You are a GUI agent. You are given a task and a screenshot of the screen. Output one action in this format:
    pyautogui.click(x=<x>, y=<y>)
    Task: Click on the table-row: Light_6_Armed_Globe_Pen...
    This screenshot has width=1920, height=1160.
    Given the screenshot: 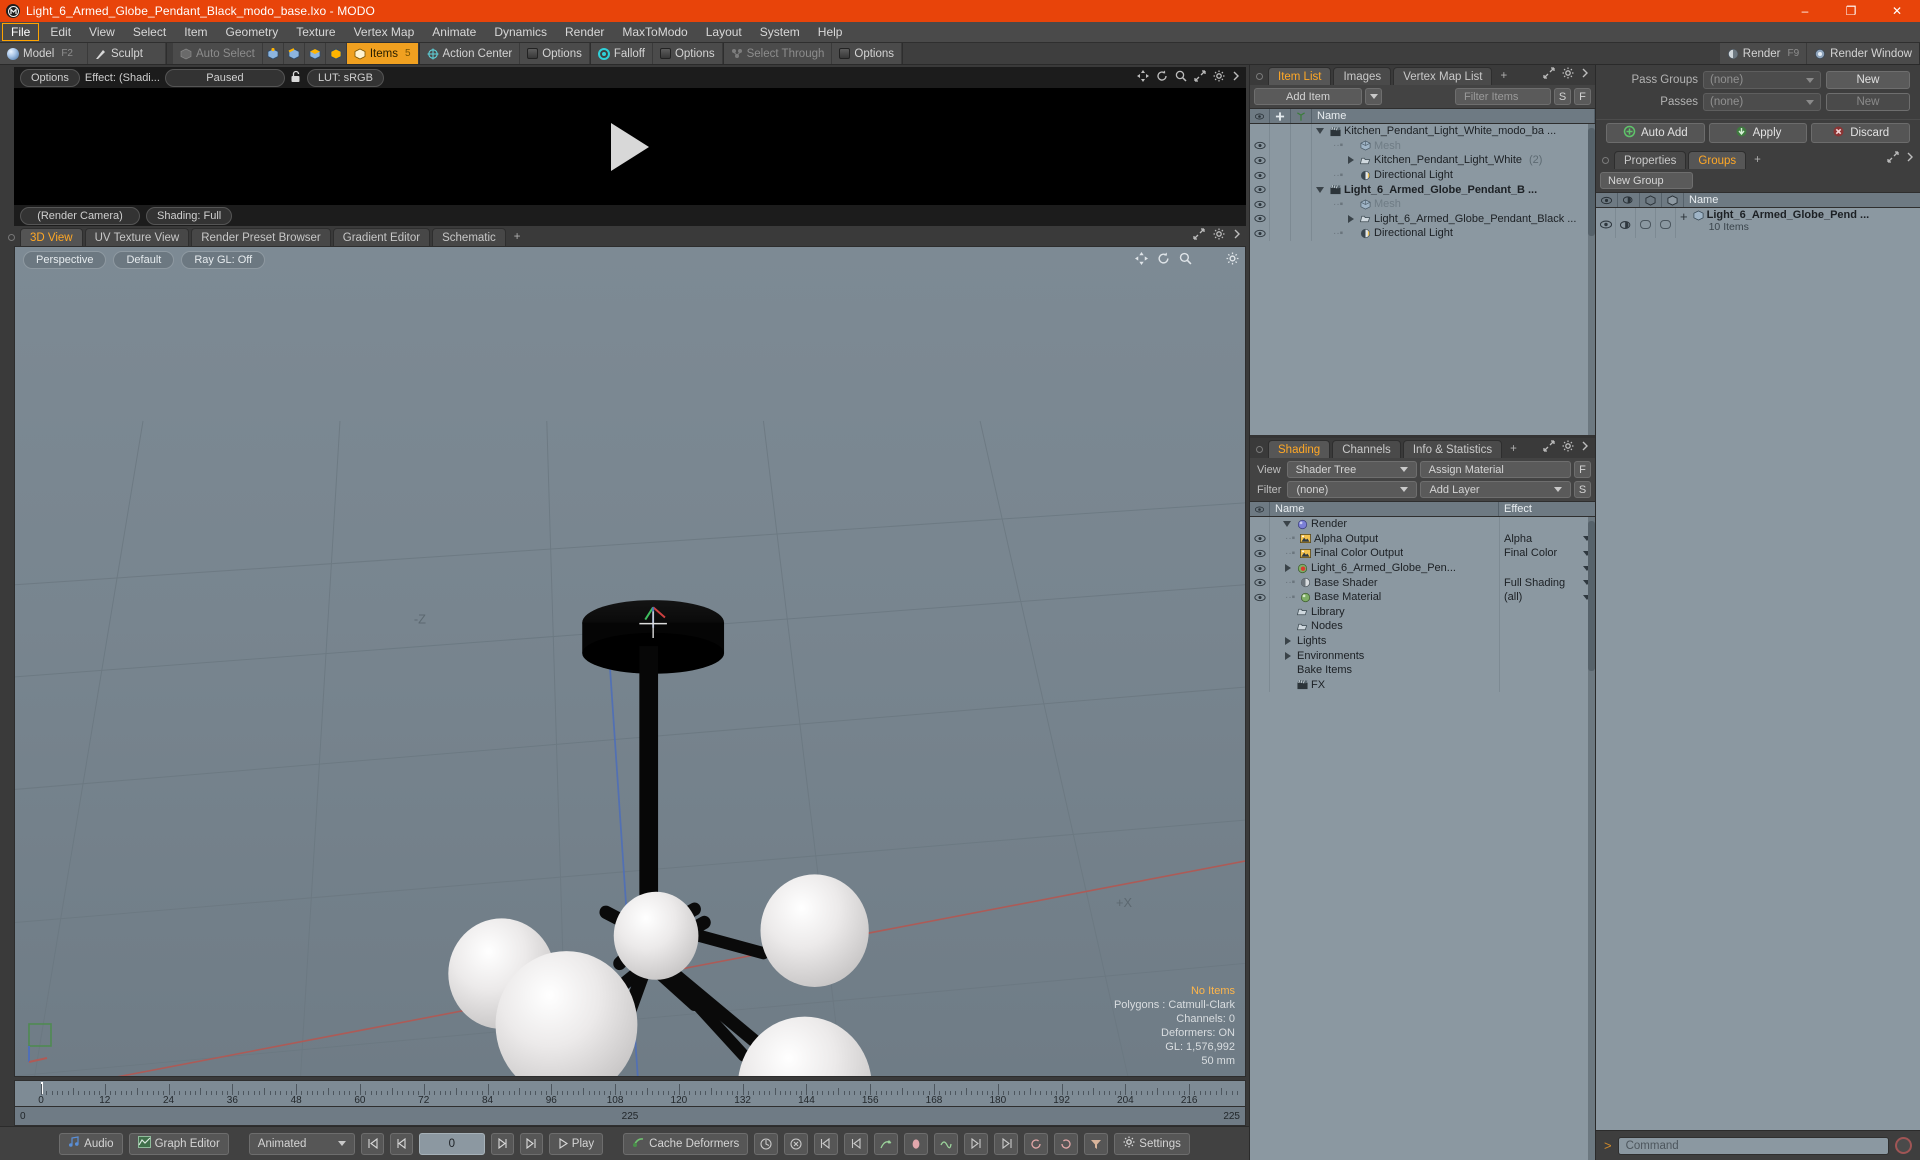 What is the action you would take?
    pyautogui.click(x=1422, y=568)
    